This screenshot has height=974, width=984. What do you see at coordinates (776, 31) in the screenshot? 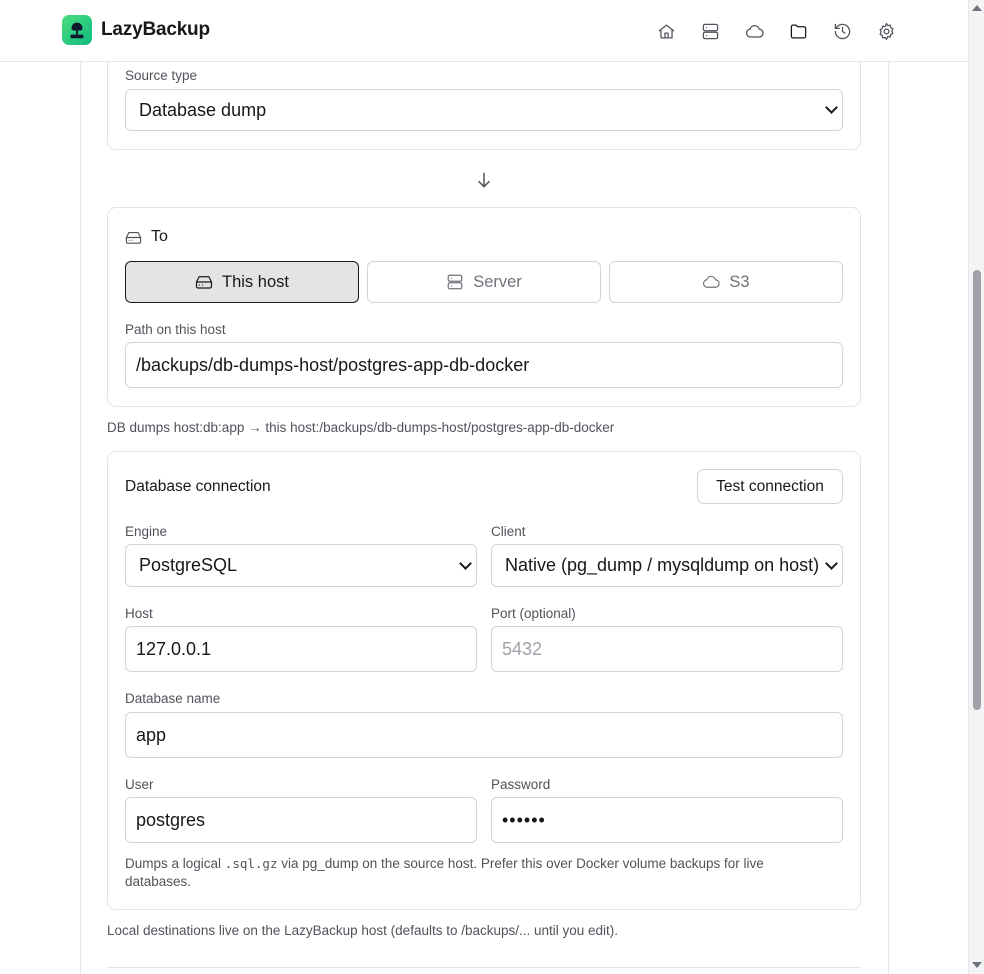
I see `top-nav` at bounding box center [776, 31].